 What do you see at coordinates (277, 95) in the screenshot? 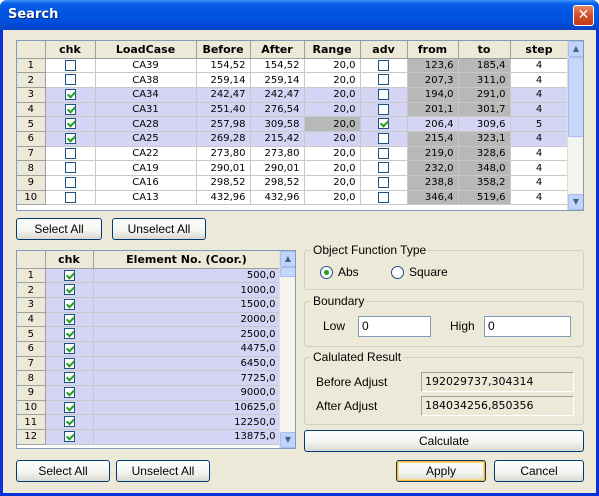
I see `after-cell: 242,47` at bounding box center [277, 95].